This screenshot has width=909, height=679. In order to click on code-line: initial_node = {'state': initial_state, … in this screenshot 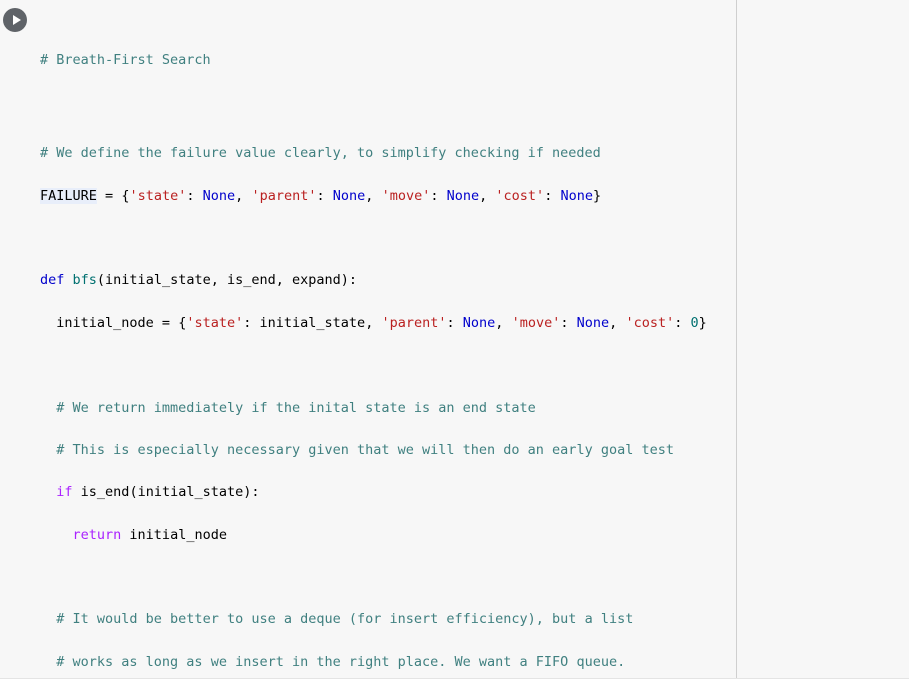, I will do `click(373, 322)`.